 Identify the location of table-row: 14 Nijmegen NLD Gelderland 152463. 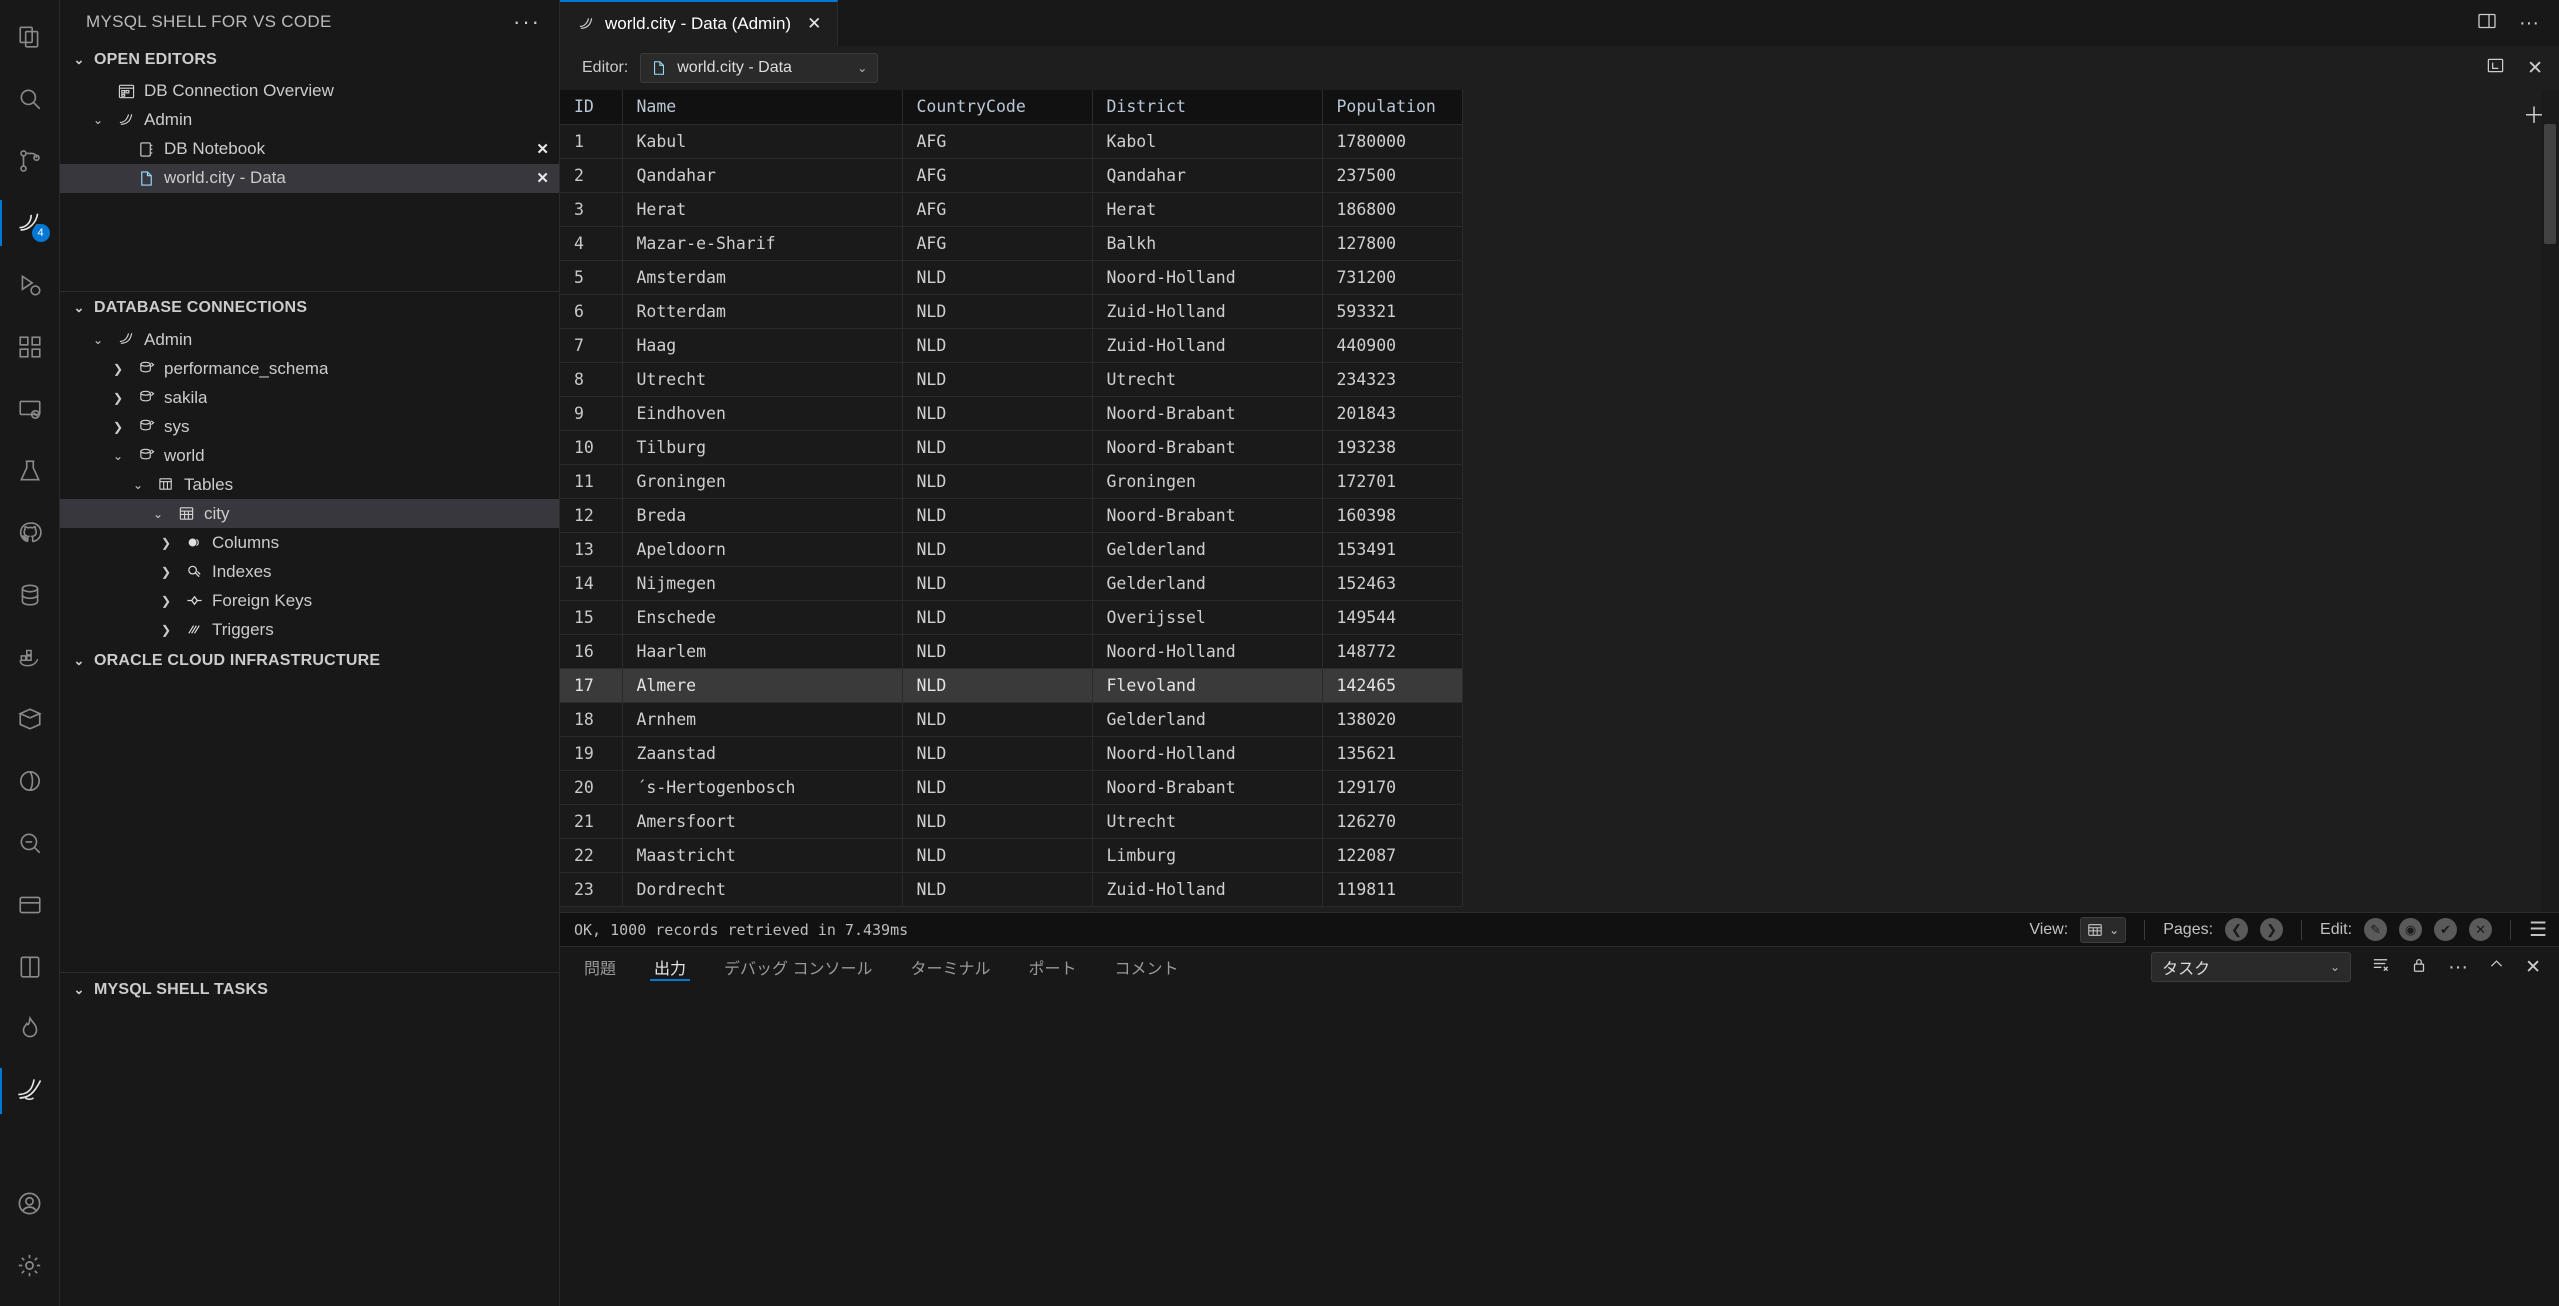
(1011, 583).